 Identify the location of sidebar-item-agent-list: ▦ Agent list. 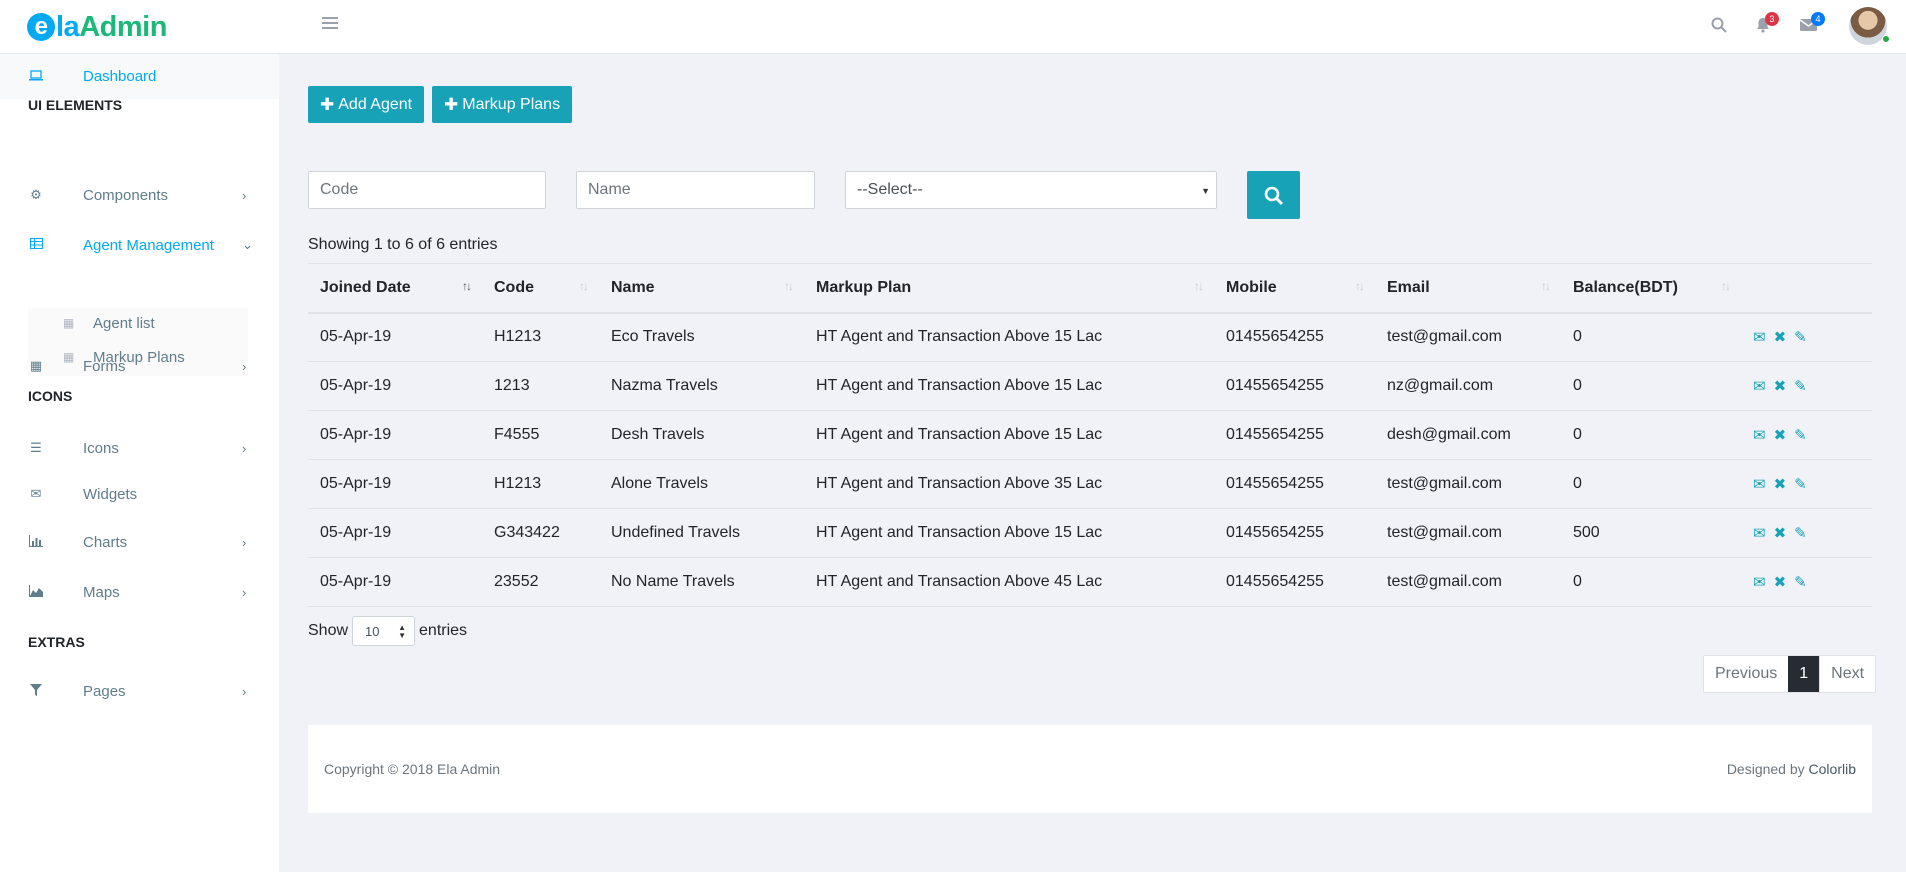
(138, 323).